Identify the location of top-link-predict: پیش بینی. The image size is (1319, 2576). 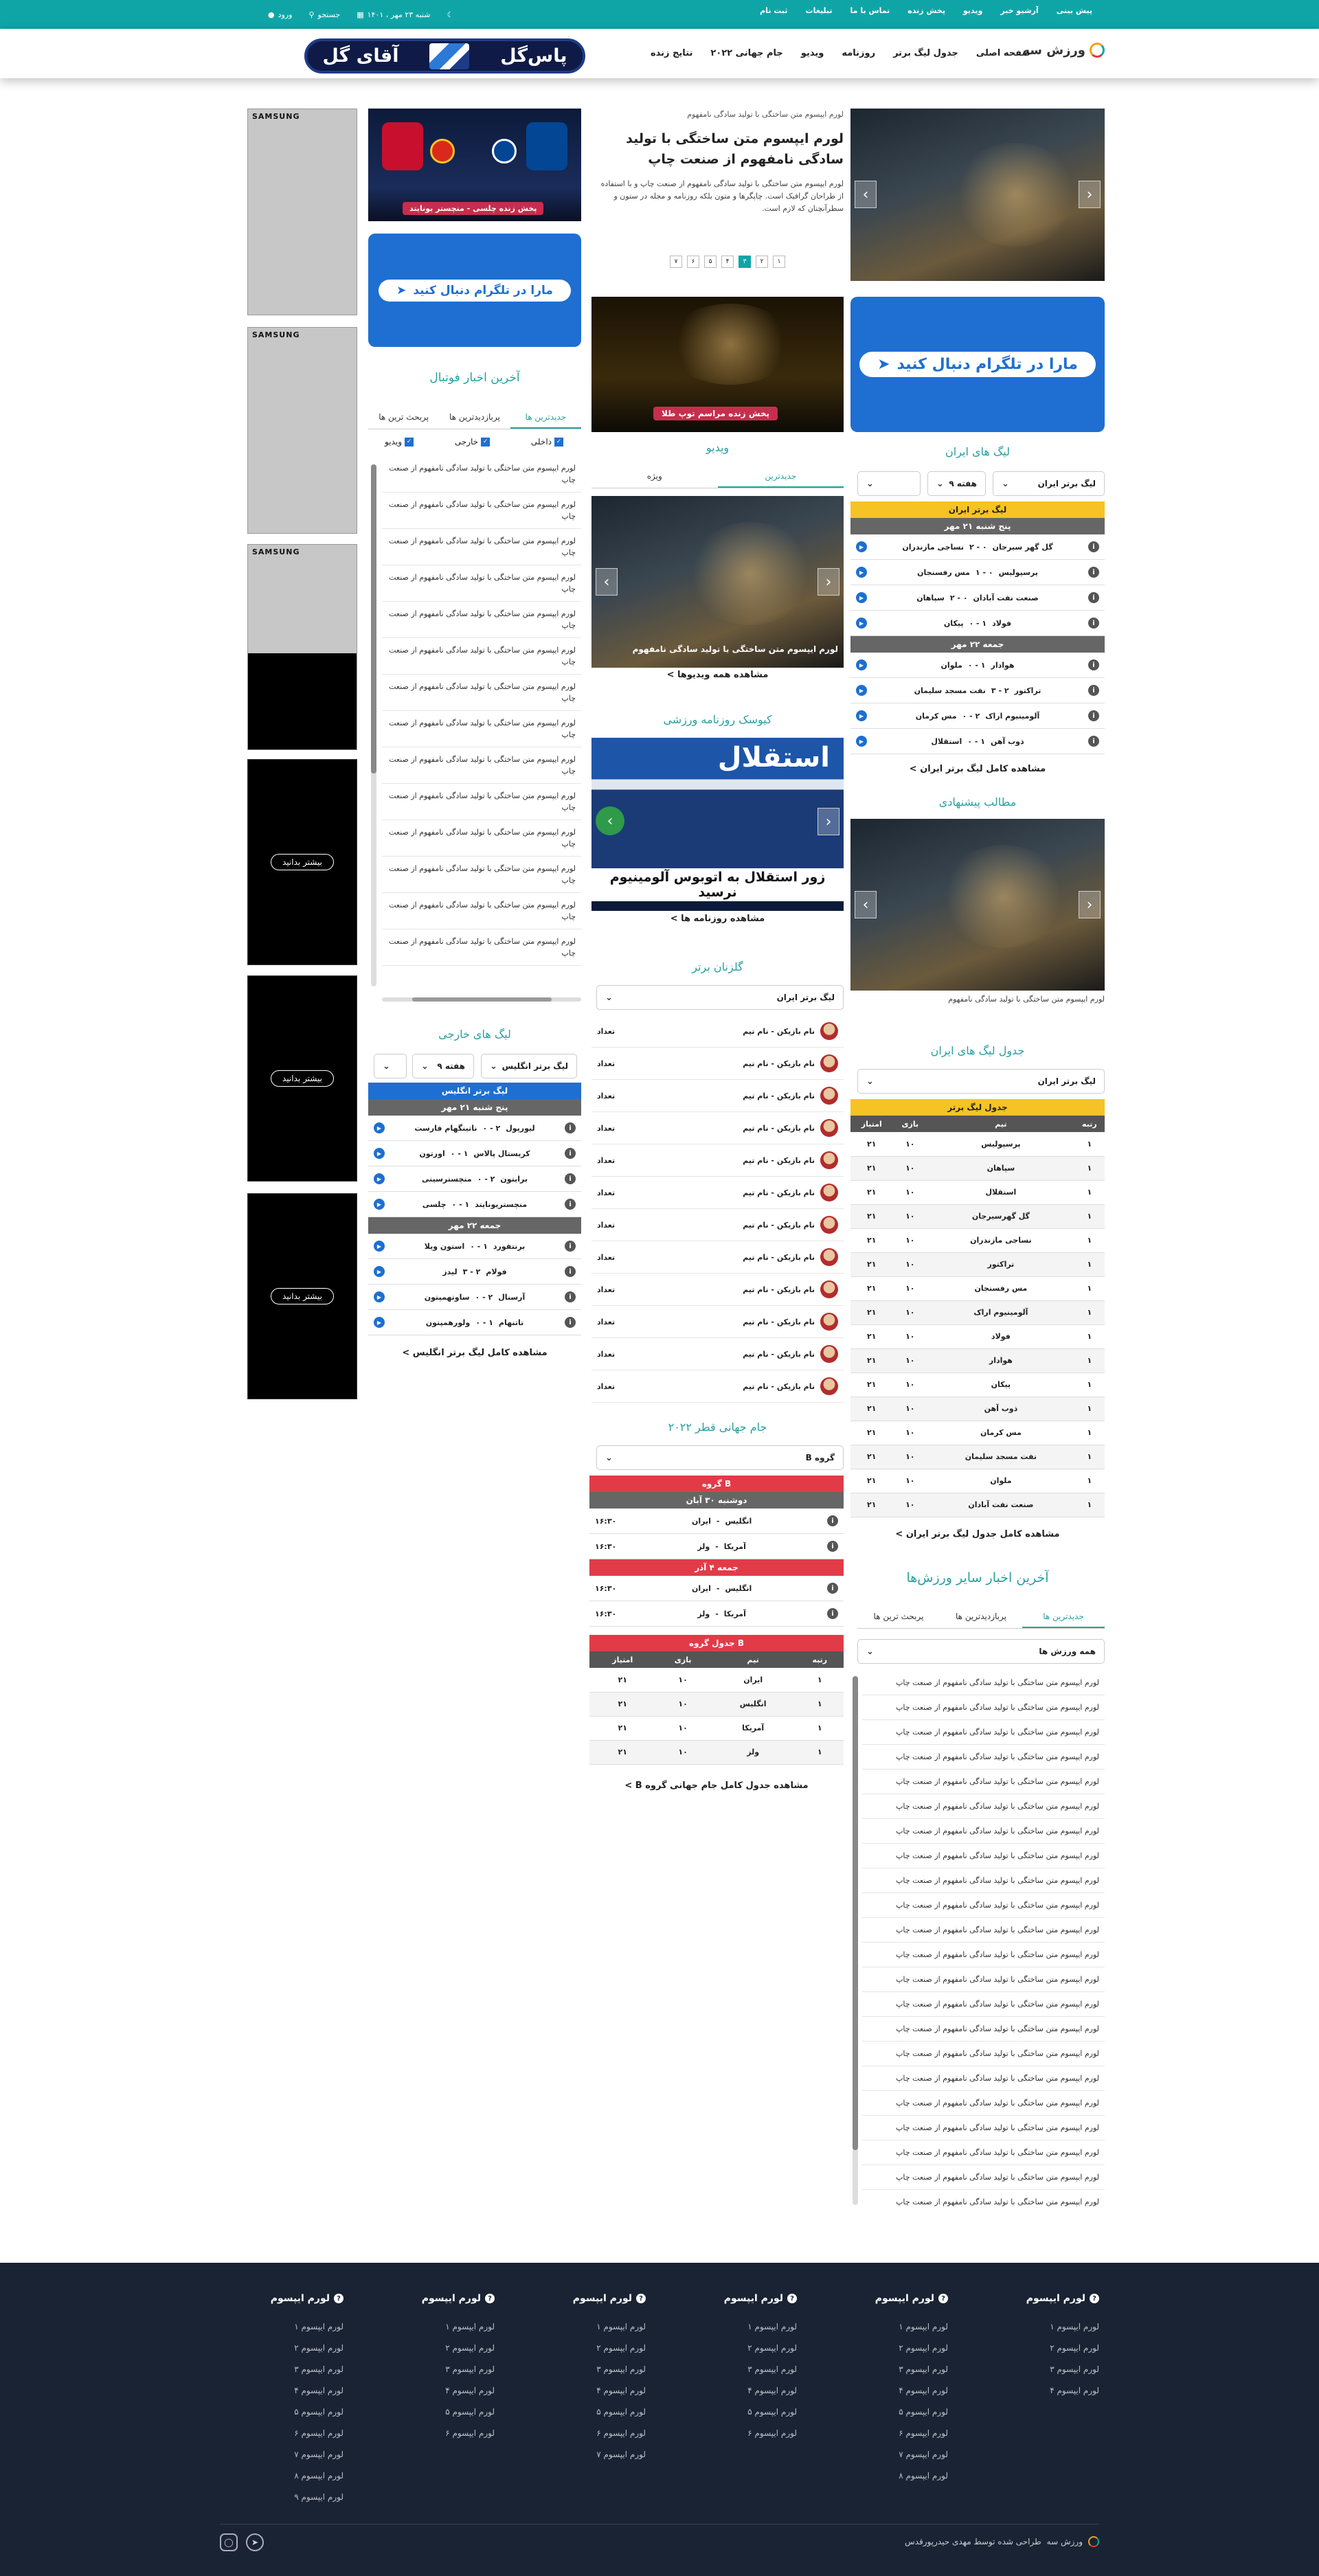
(1074, 10).